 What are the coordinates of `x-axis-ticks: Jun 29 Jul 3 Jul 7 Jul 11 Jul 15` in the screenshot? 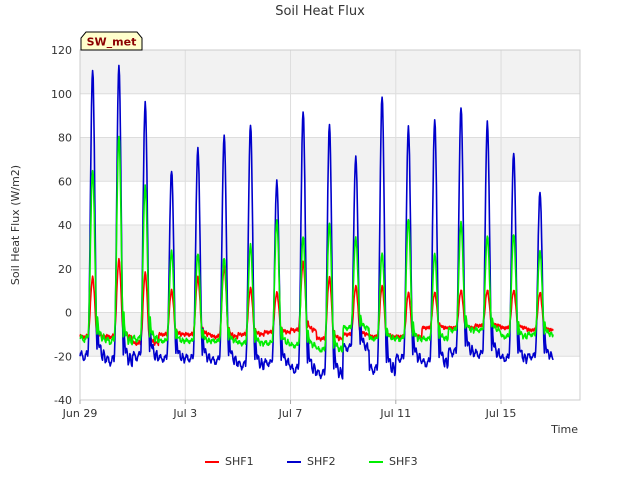 It's located at (289, 410).